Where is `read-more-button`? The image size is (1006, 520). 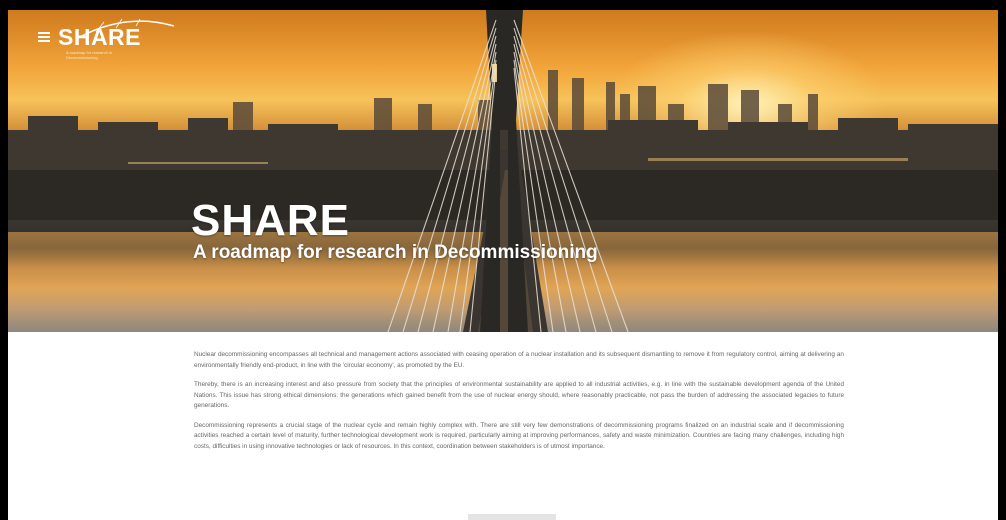
read-more-button is located at coordinates (512, 517).